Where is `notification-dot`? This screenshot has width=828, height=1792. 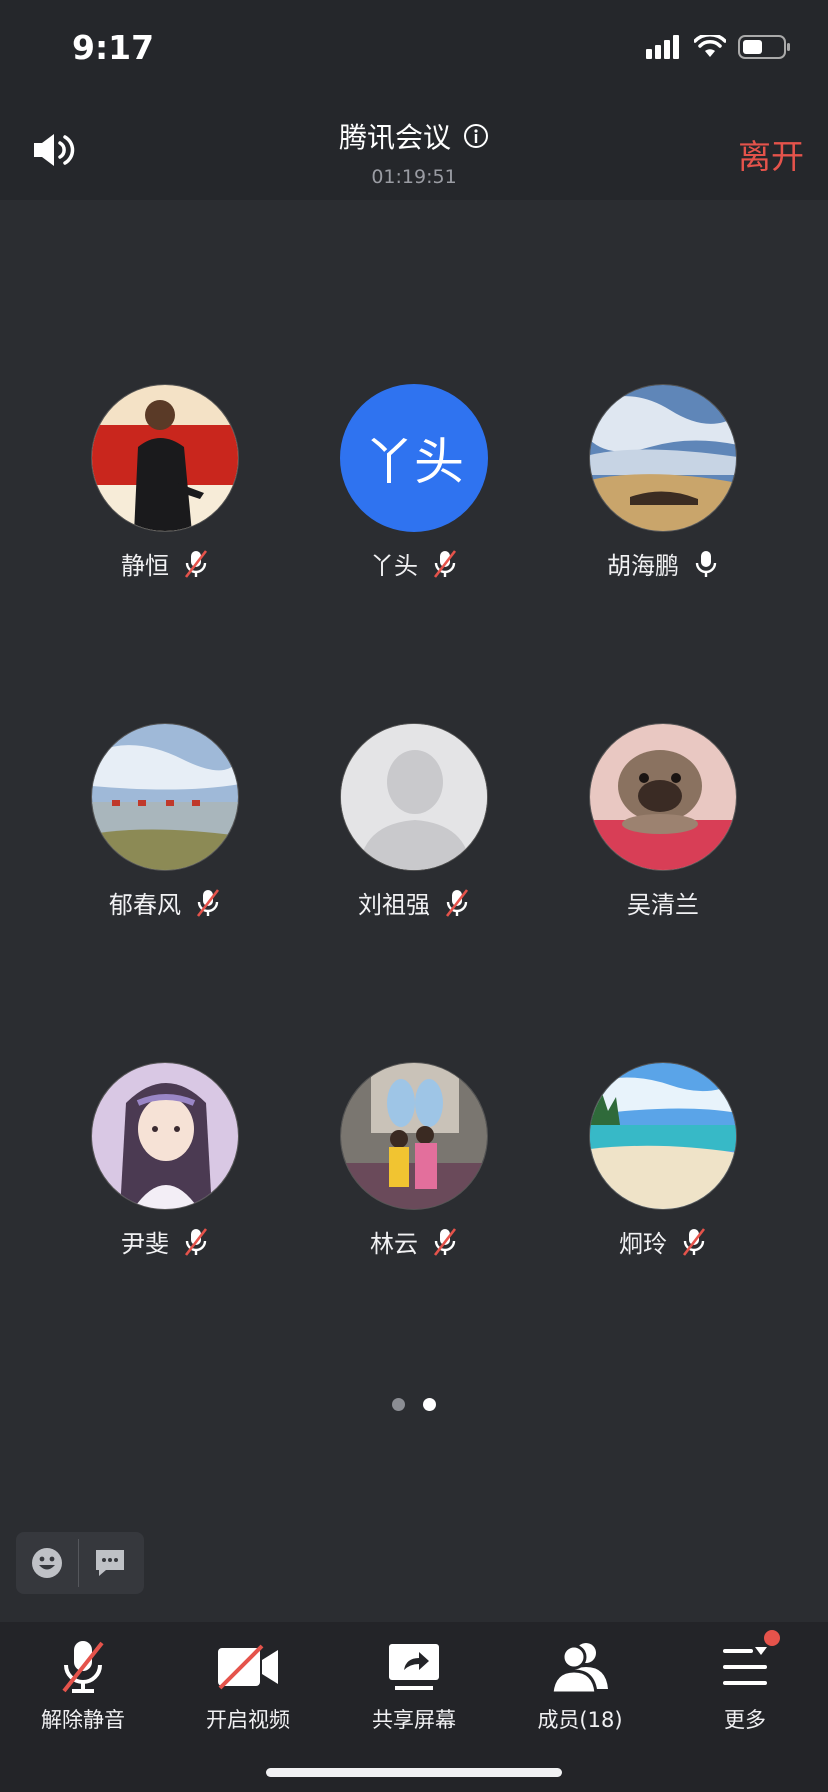
notification-dot is located at coordinates (772, 1638).